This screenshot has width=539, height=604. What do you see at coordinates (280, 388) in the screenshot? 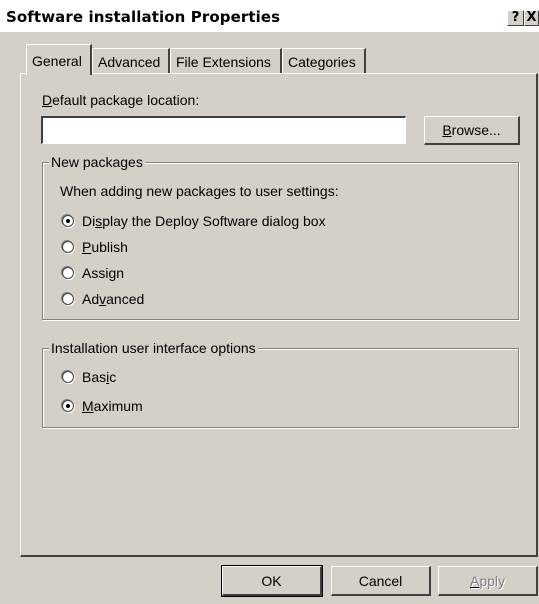
I see `ui-options-group` at bounding box center [280, 388].